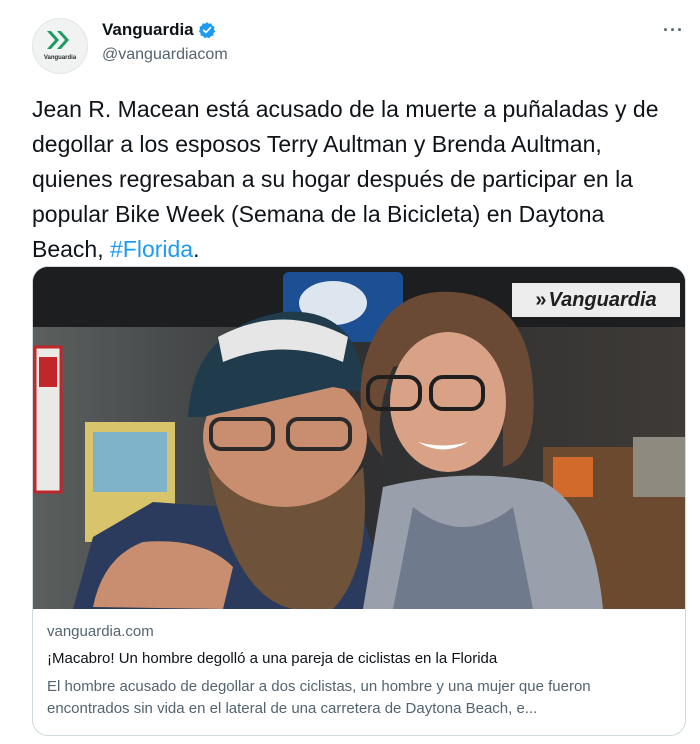  I want to click on avatar-logo-text: Vanguardia, so click(60, 58).